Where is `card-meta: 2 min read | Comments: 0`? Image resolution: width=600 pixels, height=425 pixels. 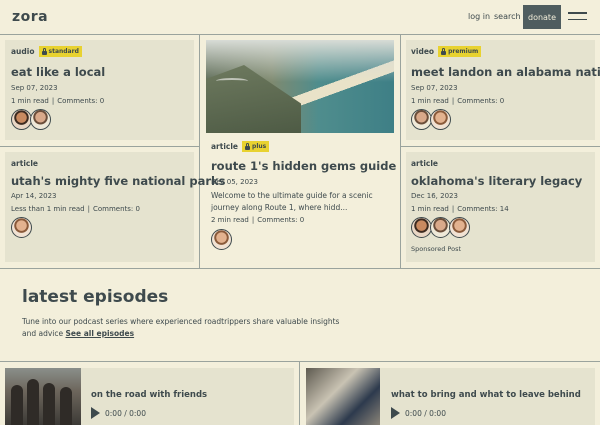 card-meta: 2 min read | Comments: 0 is located at coordinates (257, 220).